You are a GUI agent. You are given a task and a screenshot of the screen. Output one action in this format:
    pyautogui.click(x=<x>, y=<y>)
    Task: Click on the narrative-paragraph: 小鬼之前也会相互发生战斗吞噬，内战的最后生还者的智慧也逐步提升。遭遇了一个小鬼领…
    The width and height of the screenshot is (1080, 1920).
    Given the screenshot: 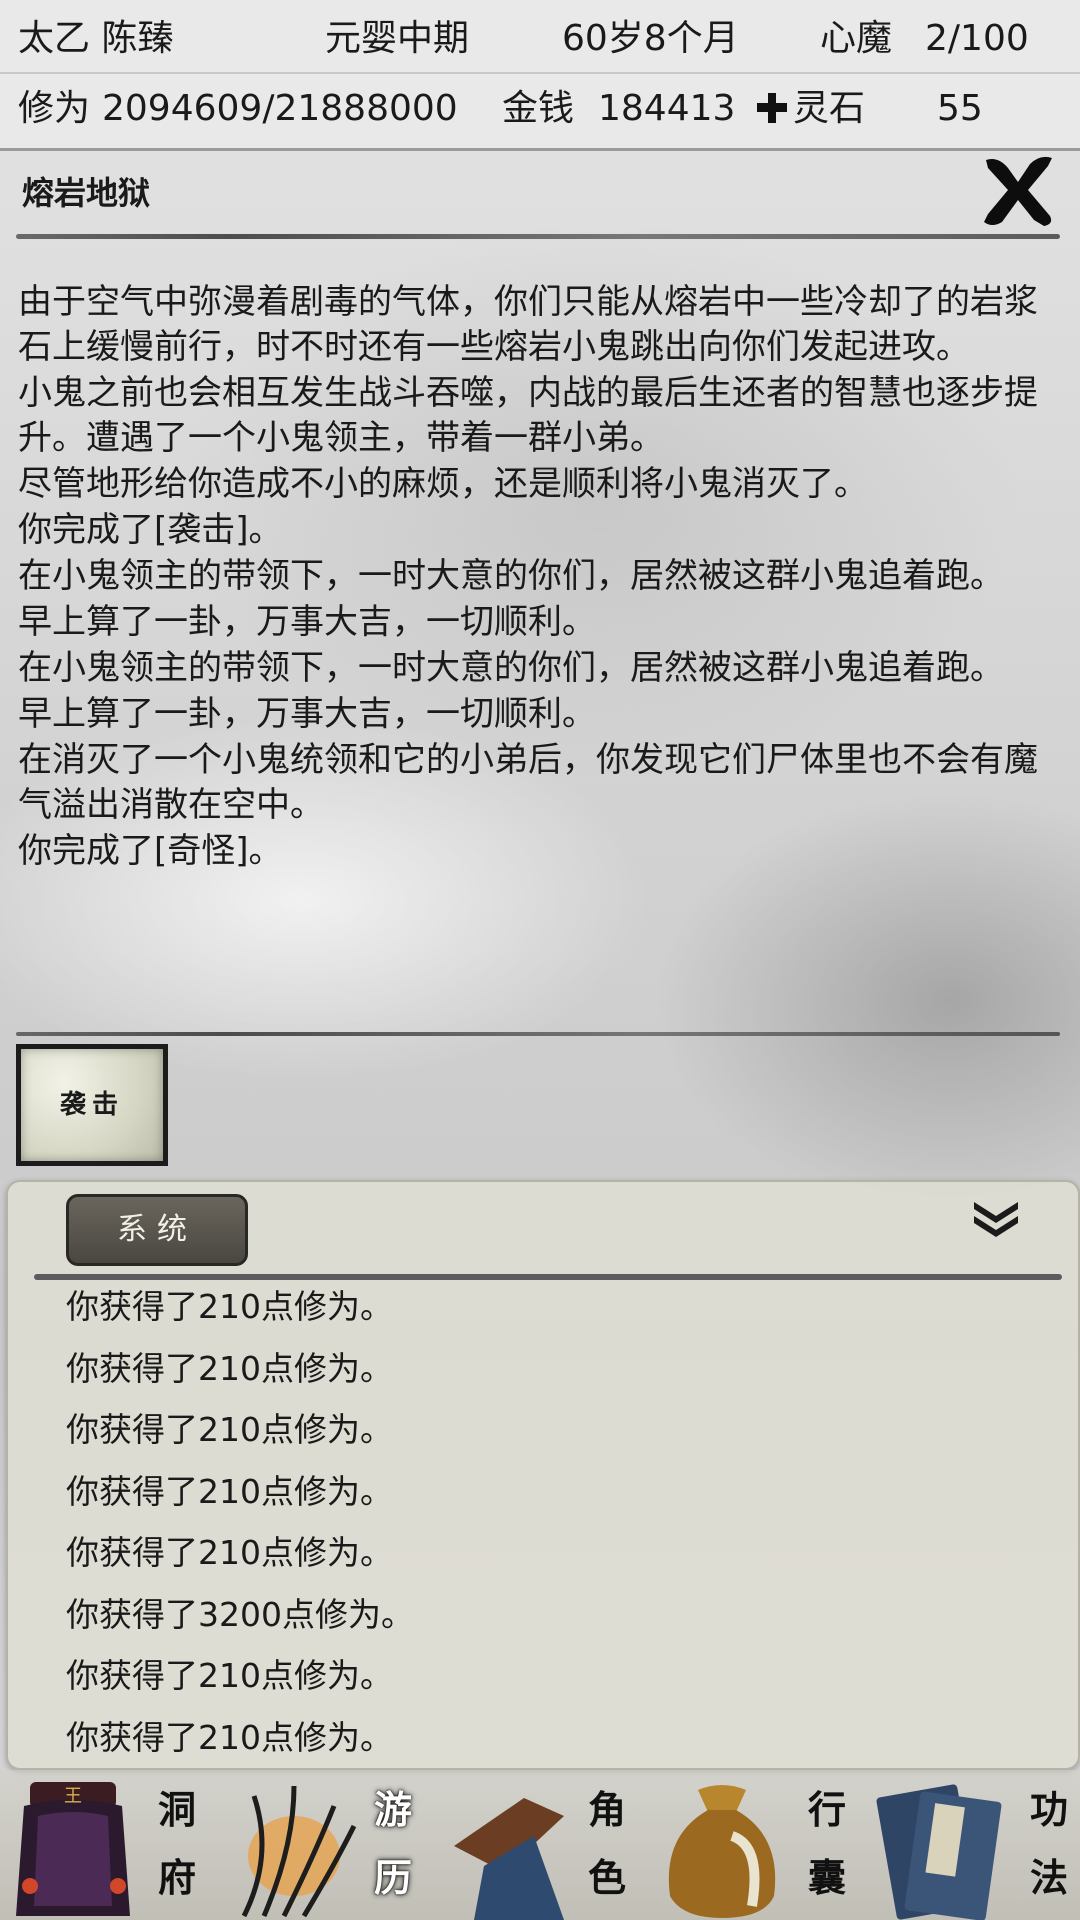 What is the action you would take?
    pyautogui.click(x=528, y=415)
    